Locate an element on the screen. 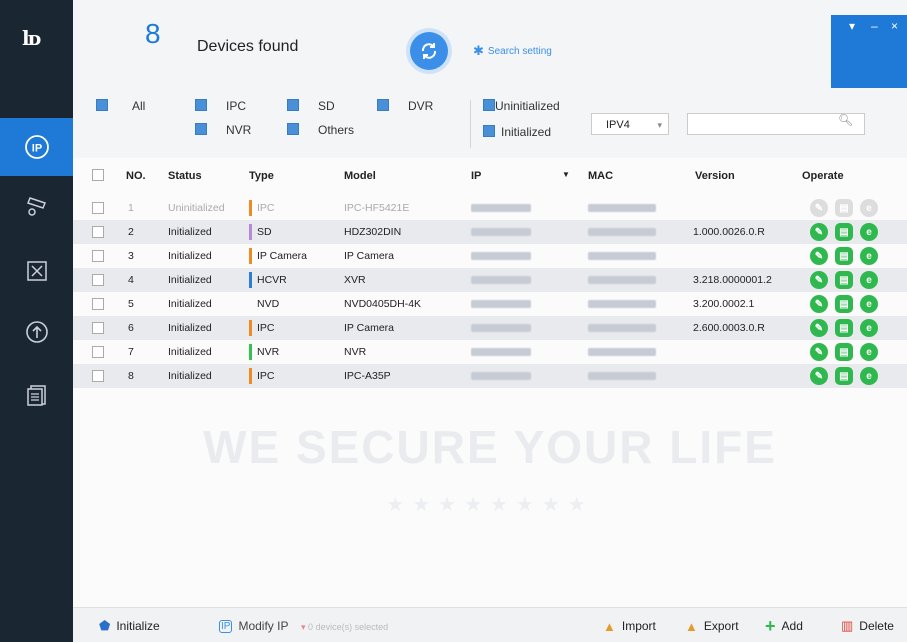 The width and height of the screenshot is (907, 642). row-no: 4 is located at coordinates (131, 280).